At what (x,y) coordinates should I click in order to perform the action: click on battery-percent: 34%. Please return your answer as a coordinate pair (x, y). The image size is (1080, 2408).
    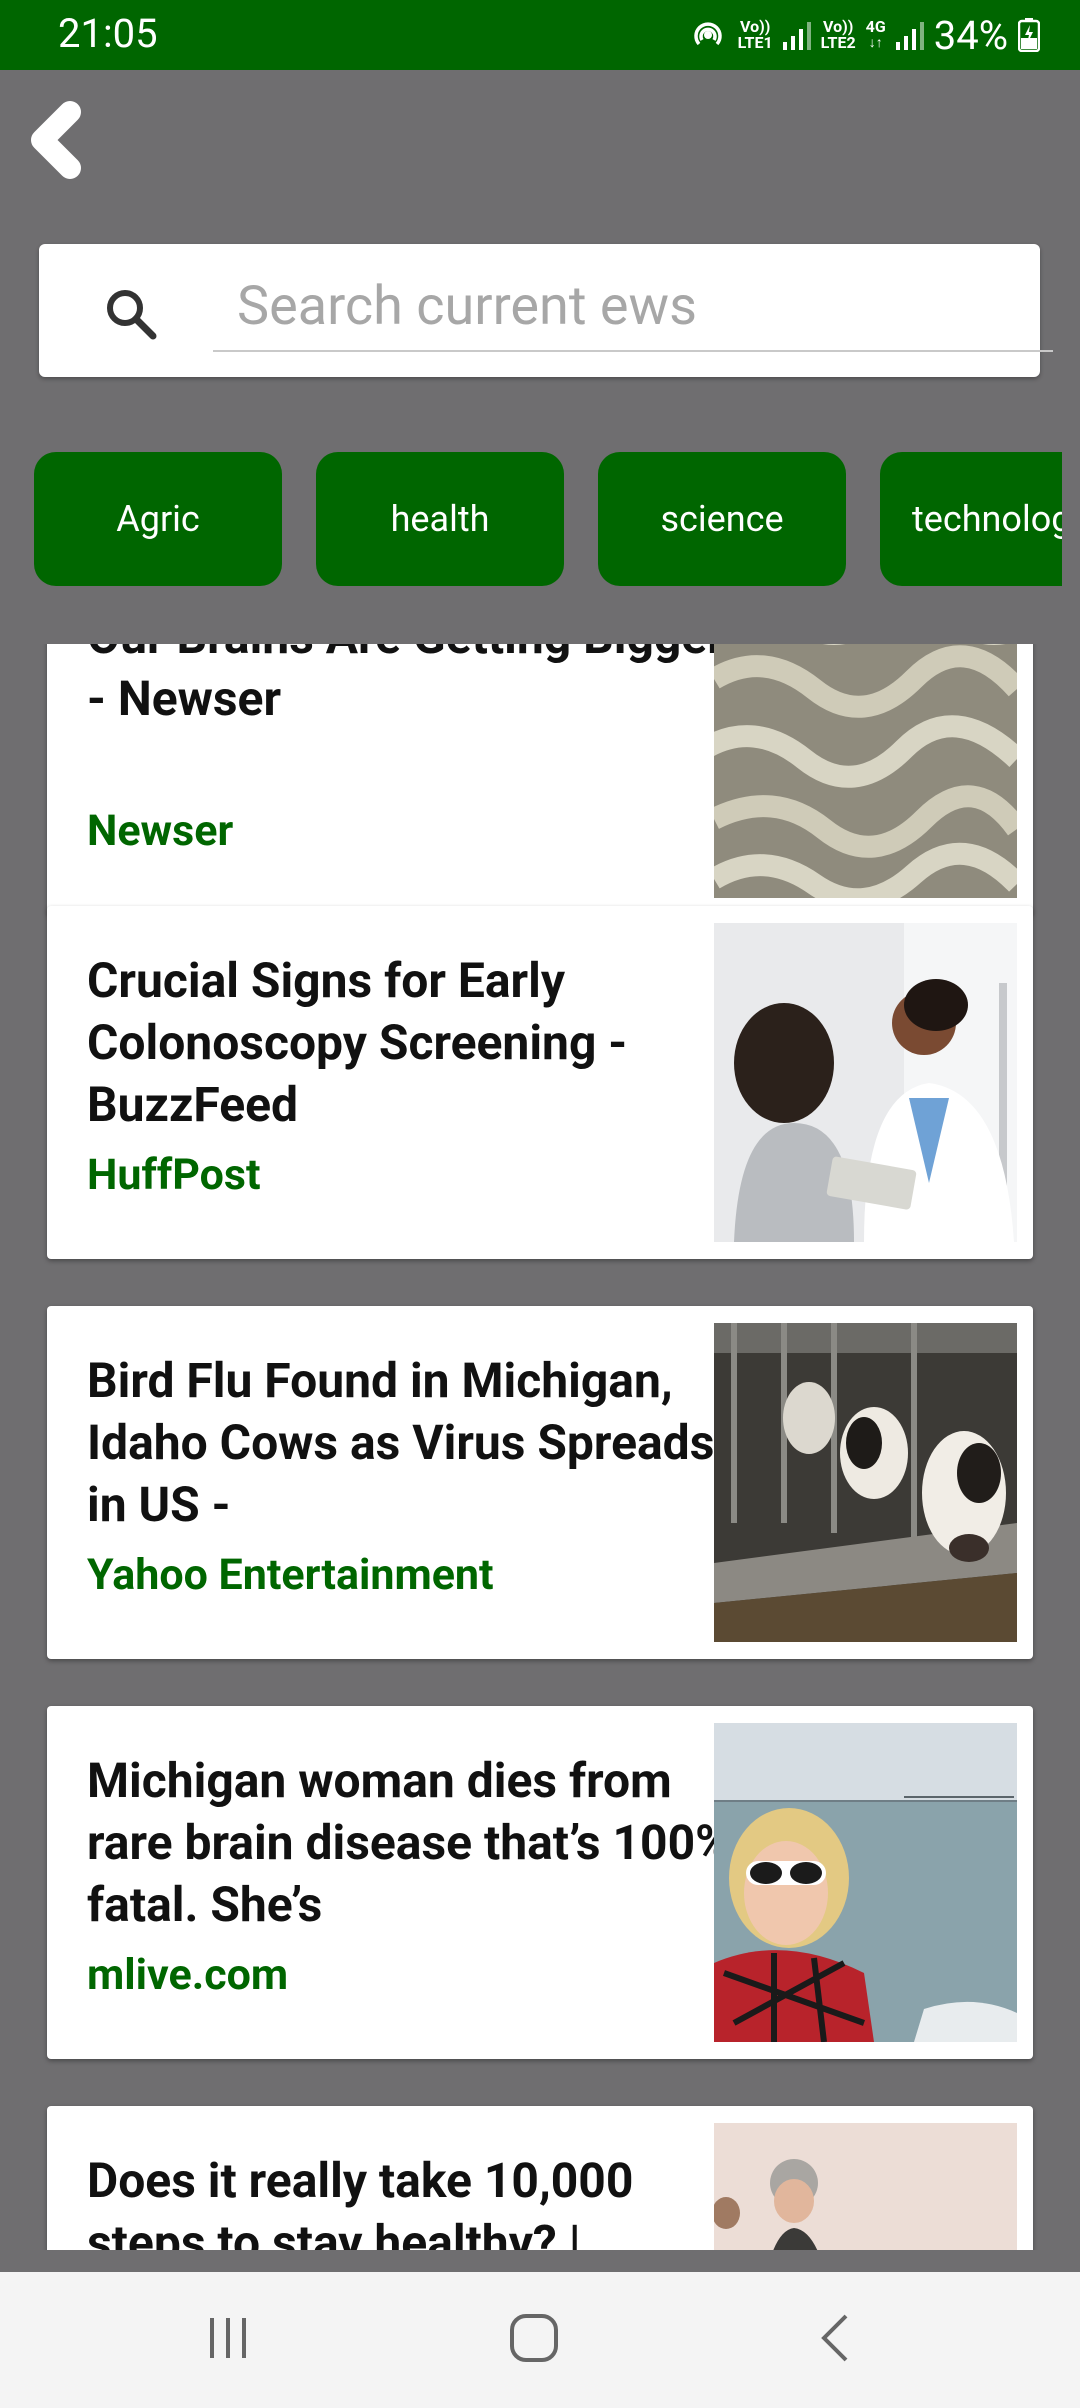
    Looking at the image, I should click on (970, 35).